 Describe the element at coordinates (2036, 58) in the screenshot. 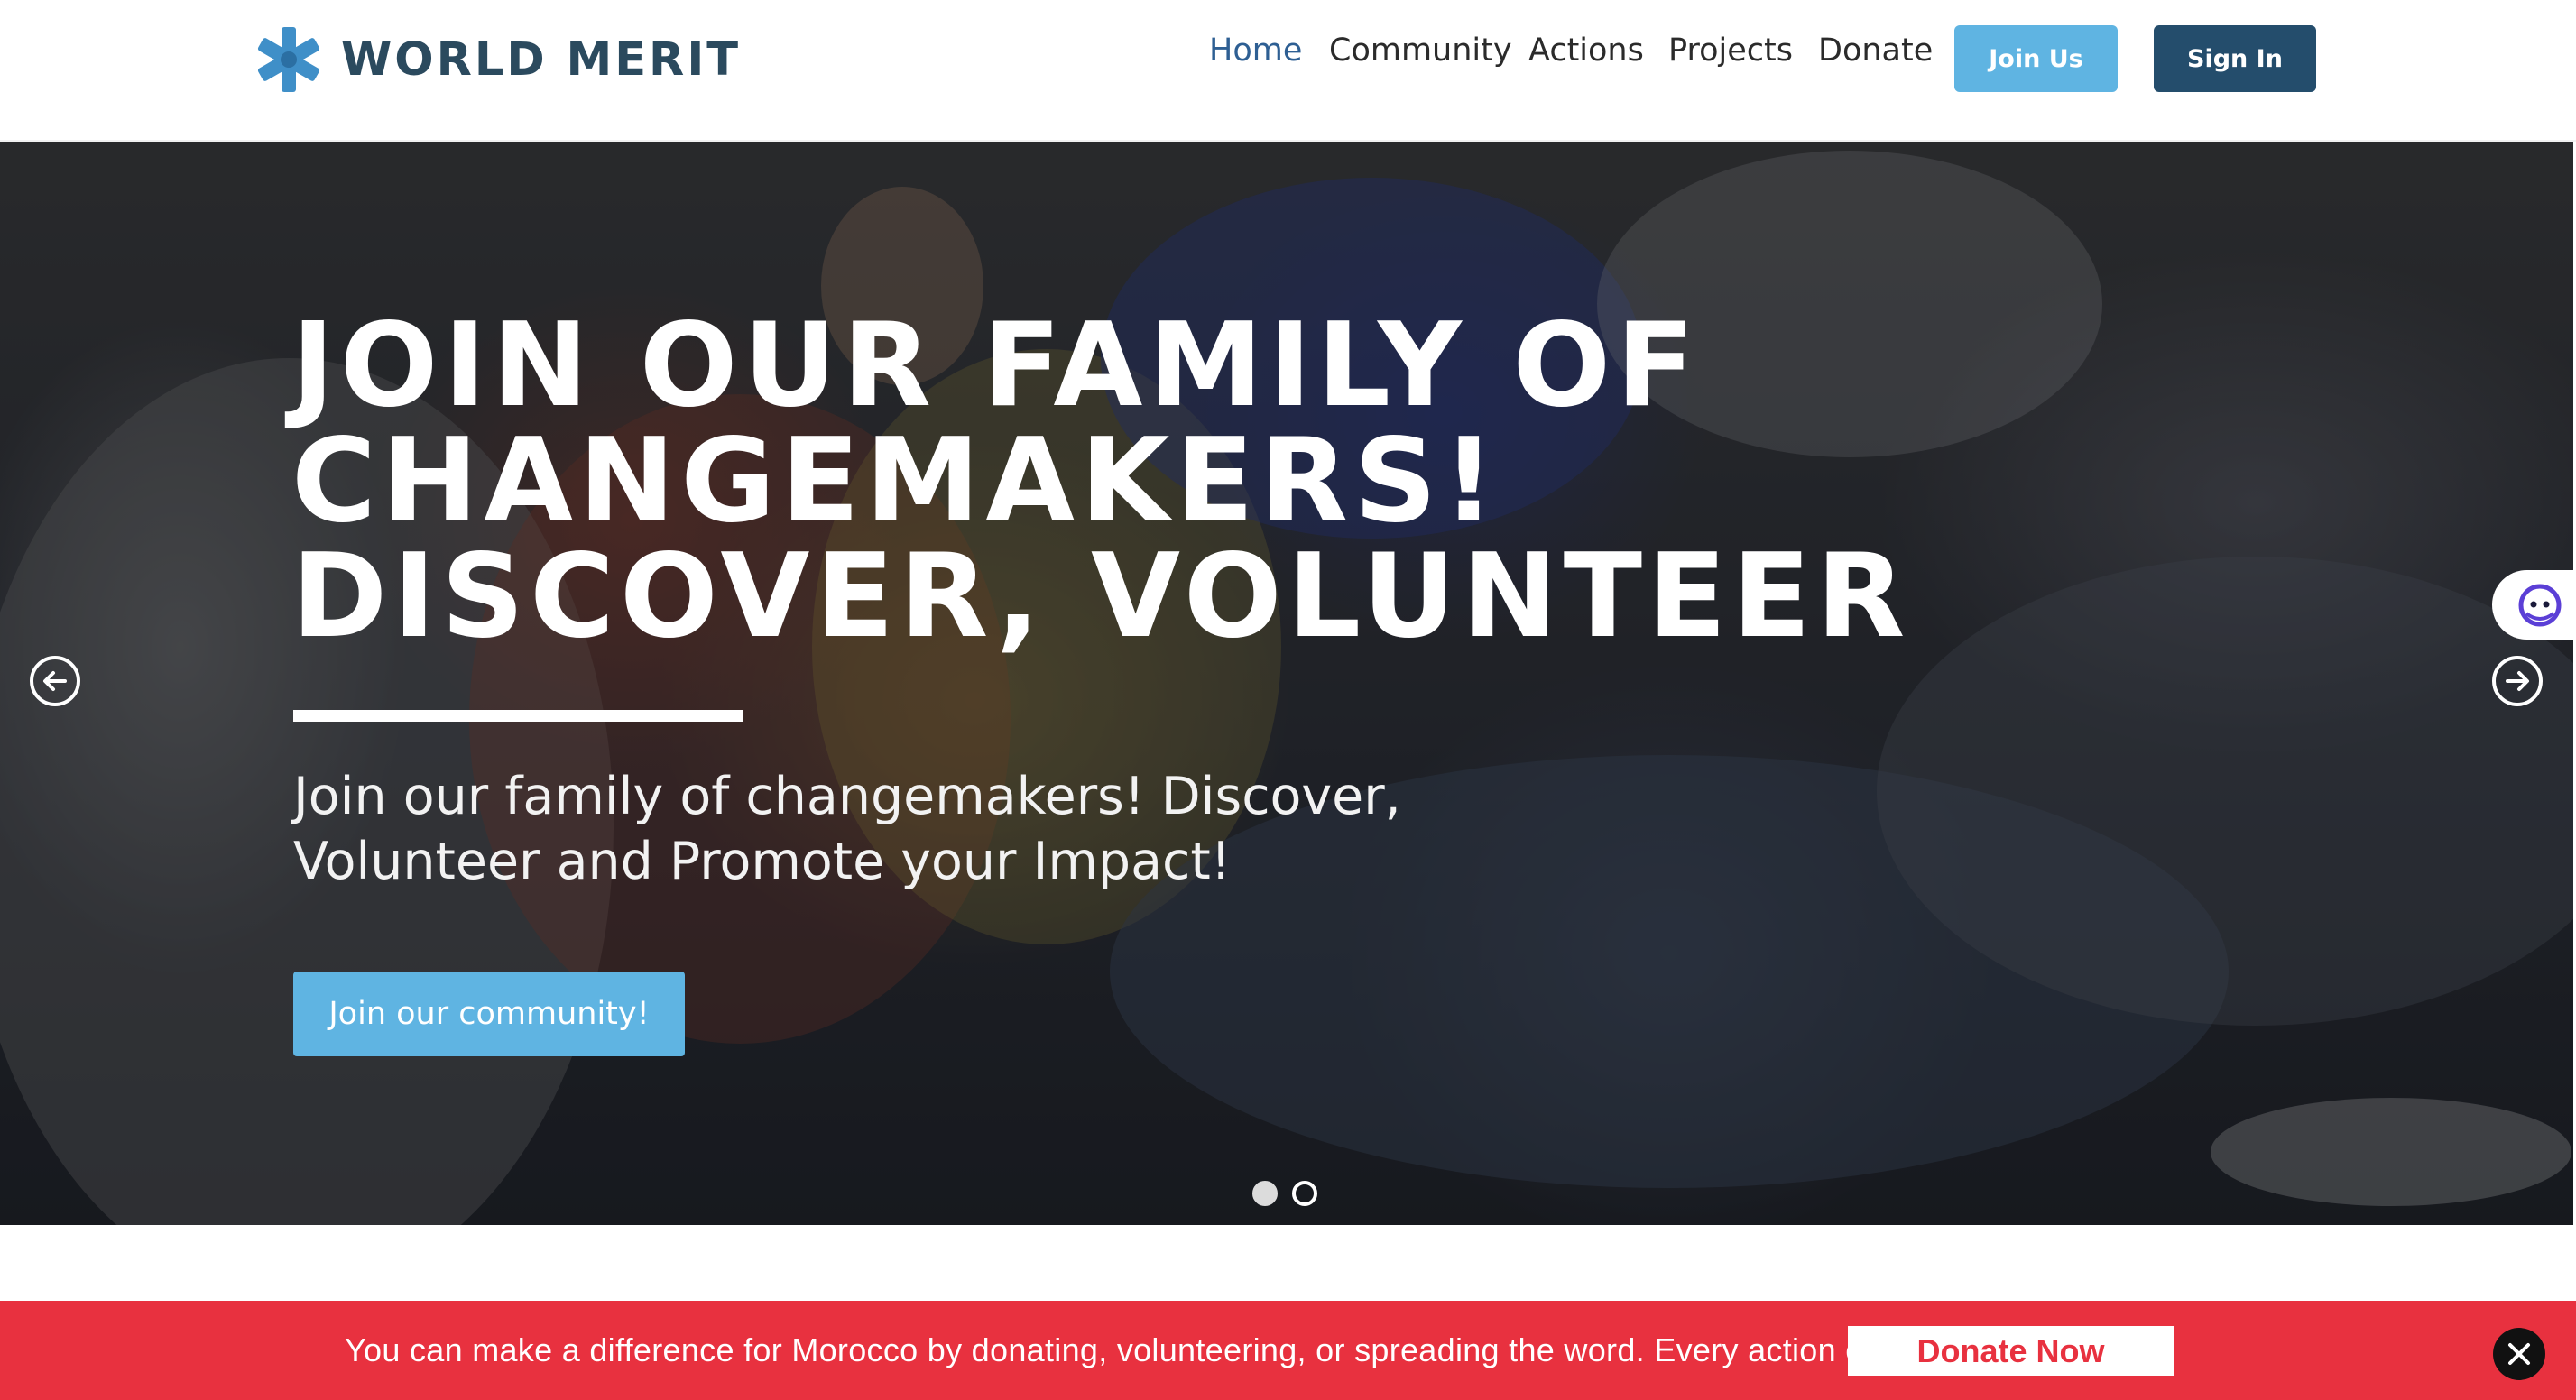

I see `join-us-button: Join Us` at that location.